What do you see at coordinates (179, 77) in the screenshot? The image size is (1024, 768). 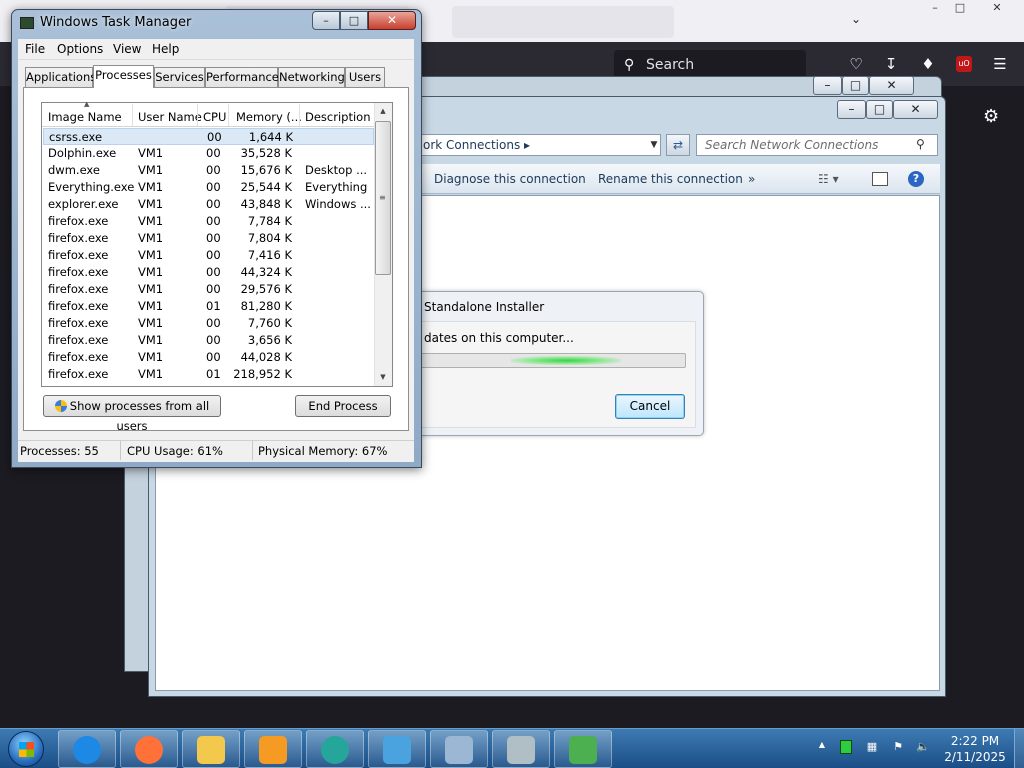 I see `tab-services: Services` at bounding box center [179, 77].